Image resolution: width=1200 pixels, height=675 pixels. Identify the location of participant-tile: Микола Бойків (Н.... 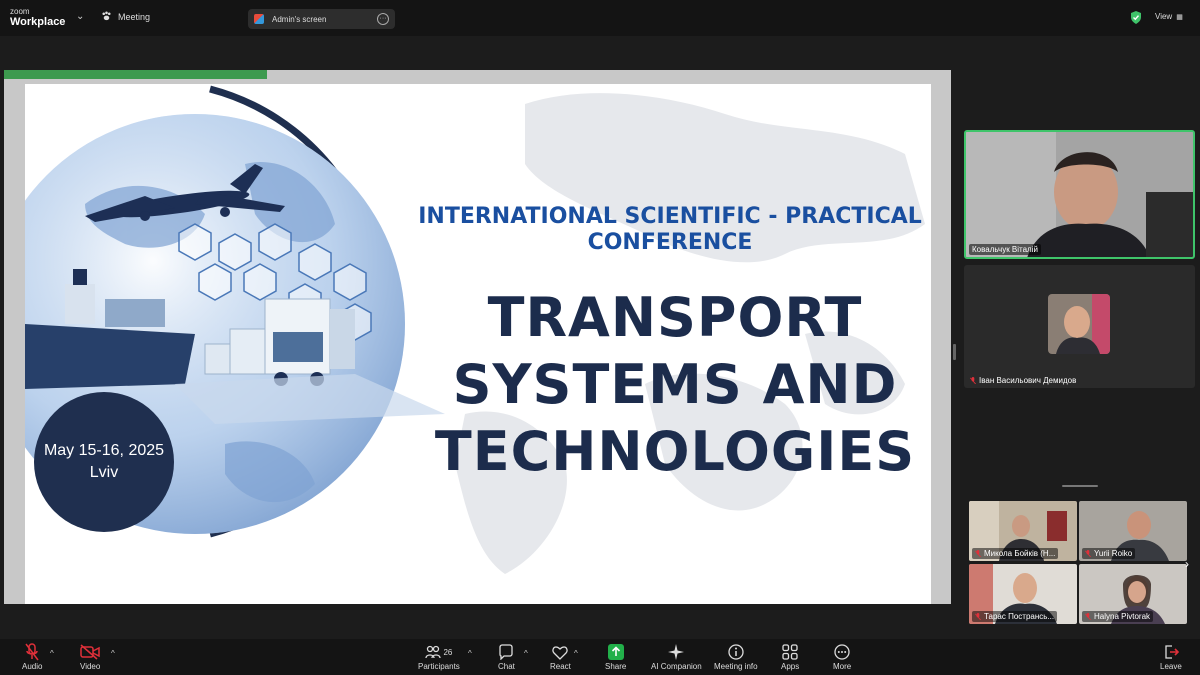
(1023, 531).